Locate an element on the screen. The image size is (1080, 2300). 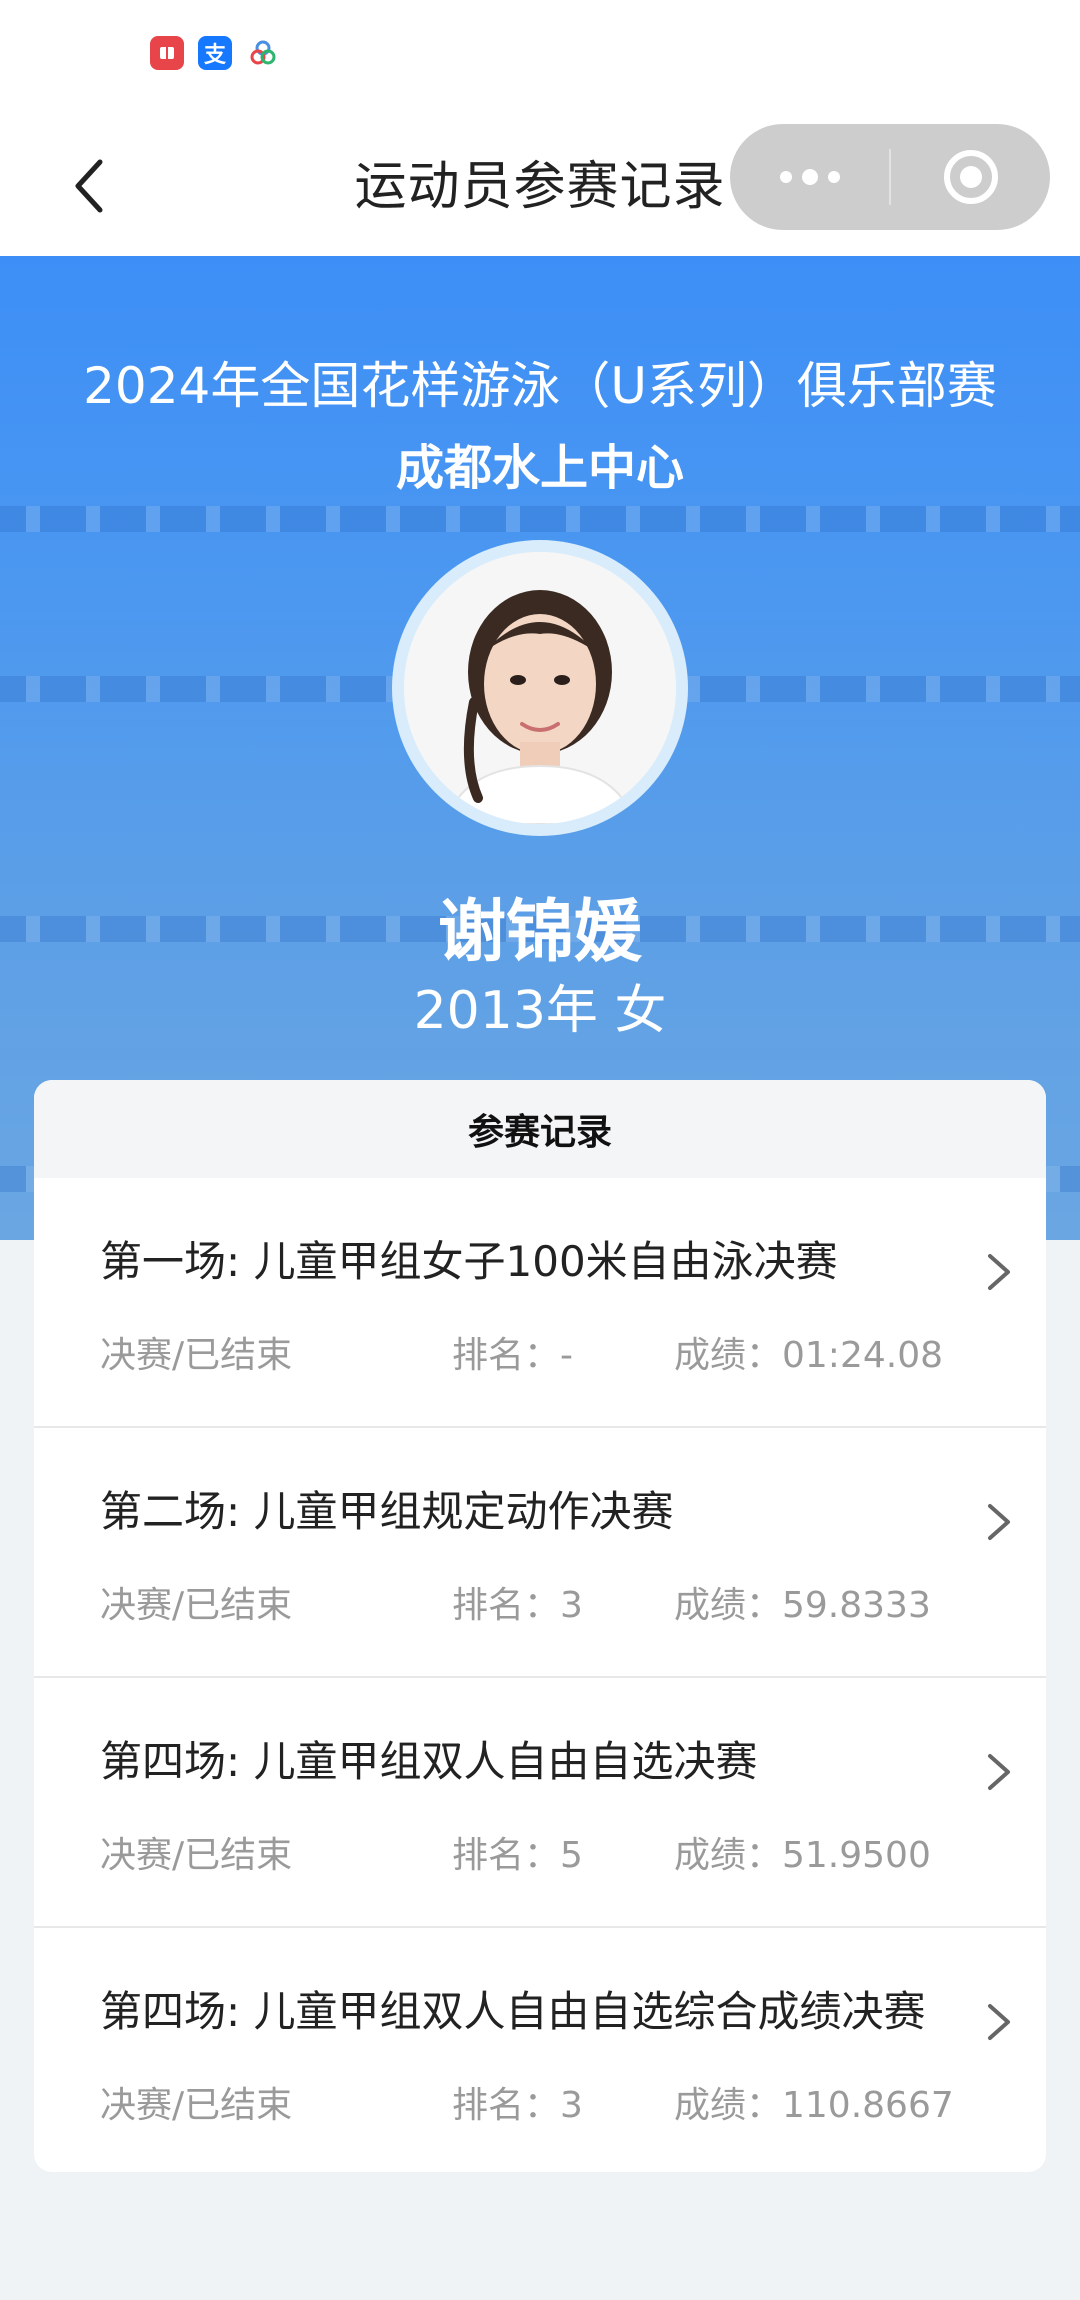
record-score: 成绩：01:24.08 is located at coordinates (808, 1355).